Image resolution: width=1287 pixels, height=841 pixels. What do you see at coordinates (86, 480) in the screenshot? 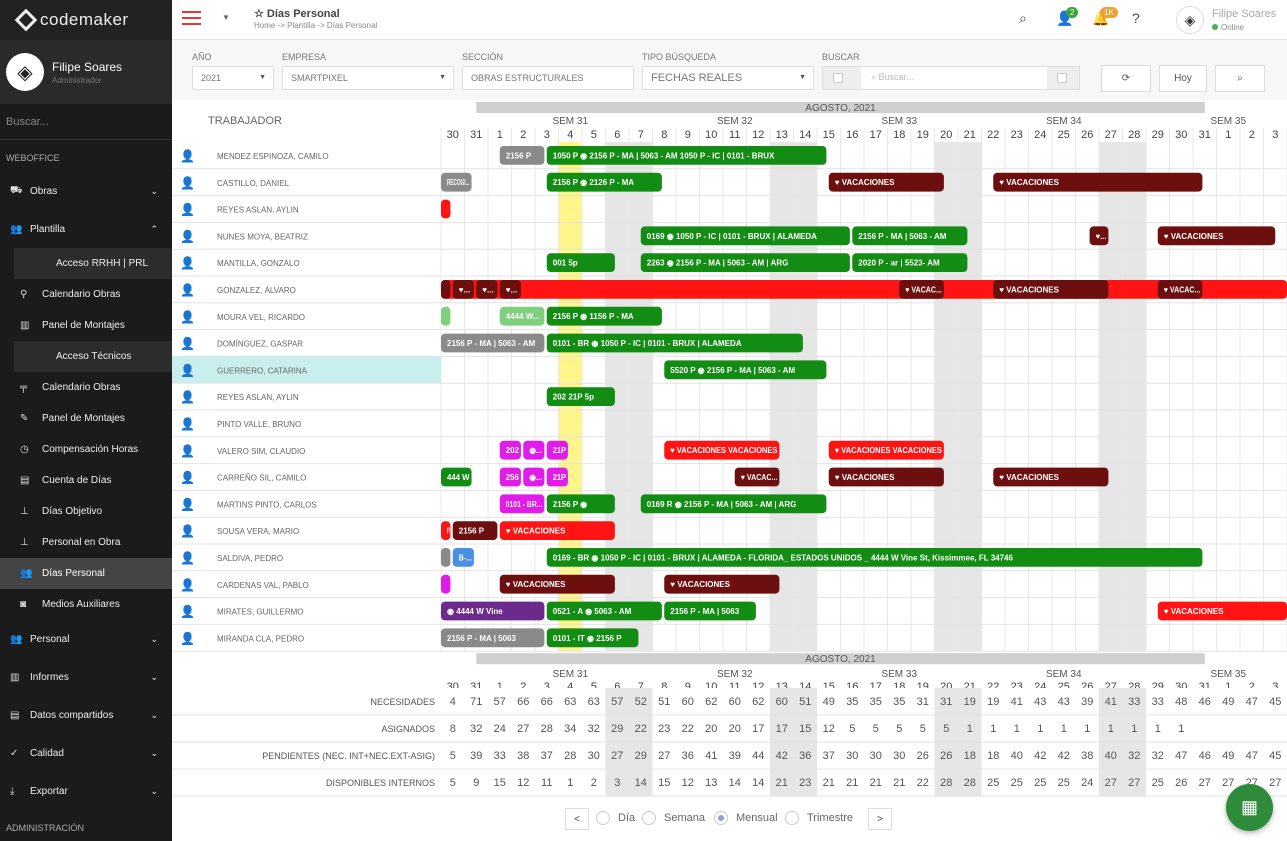
I see `sidebar-item-cuenta-de-dias: ▤ Cuenta de Días` at bounding box center [86, 480].